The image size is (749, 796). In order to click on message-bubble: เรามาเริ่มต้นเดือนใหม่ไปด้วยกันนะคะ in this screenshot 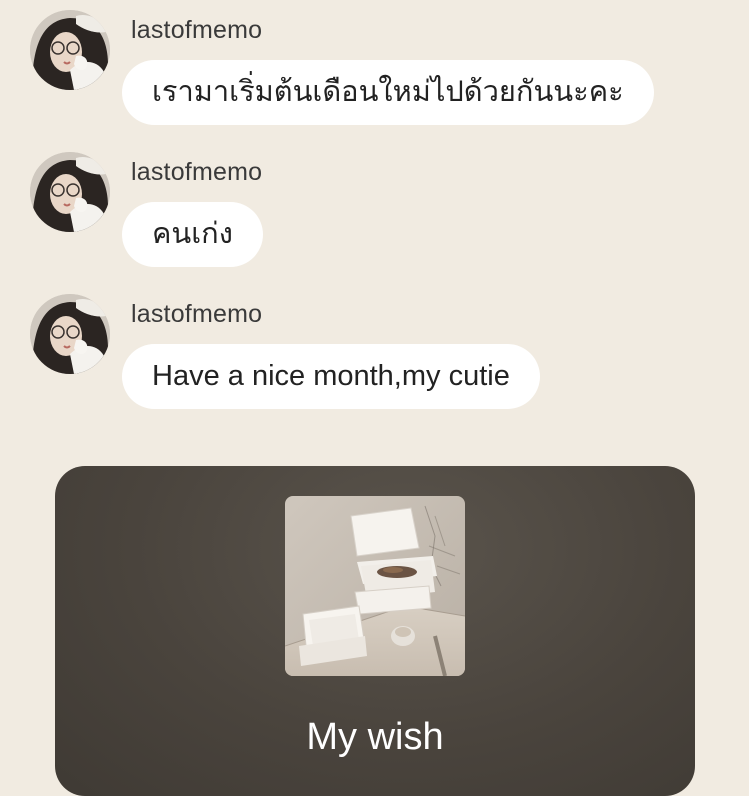, I will do `click(388, 92)`.